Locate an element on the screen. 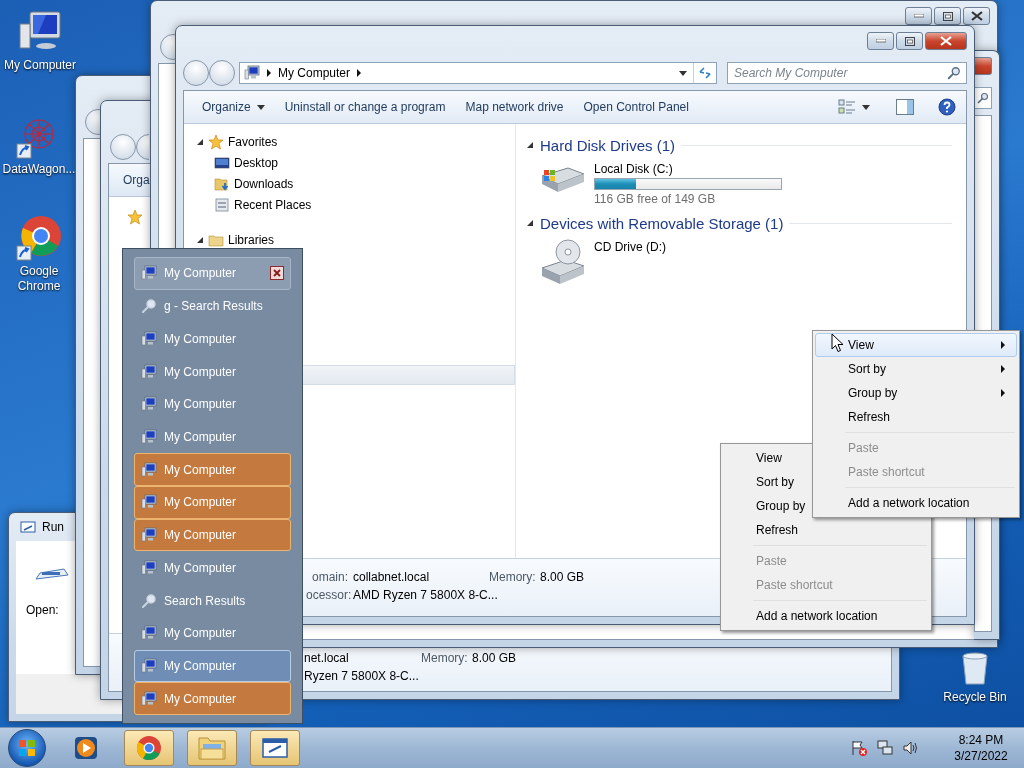 This screenshot has height=768, width=1024. menu-item: Group by is located at coordinates (916, 393).